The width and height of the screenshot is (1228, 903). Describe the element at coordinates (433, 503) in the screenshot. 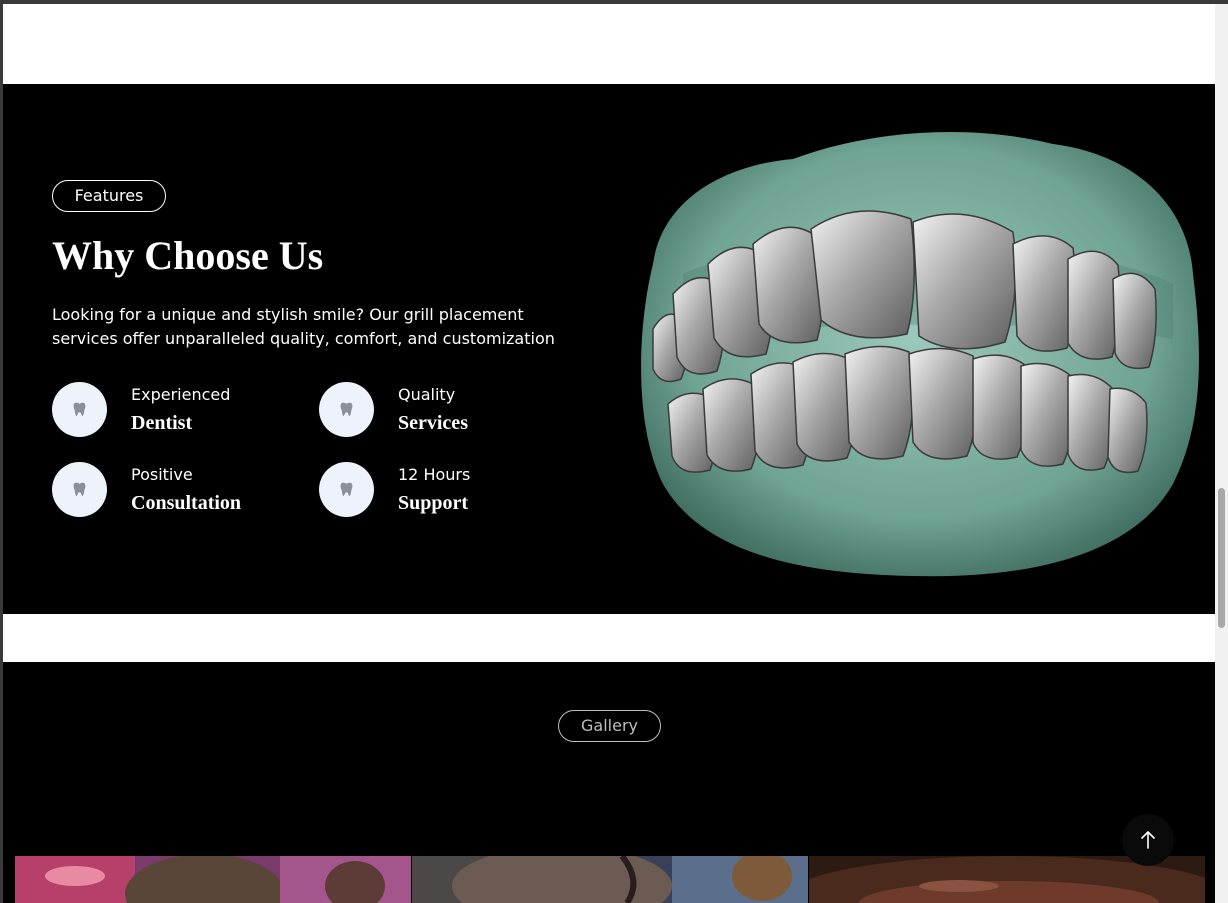

I see `feature-label-big: Support` at that location.